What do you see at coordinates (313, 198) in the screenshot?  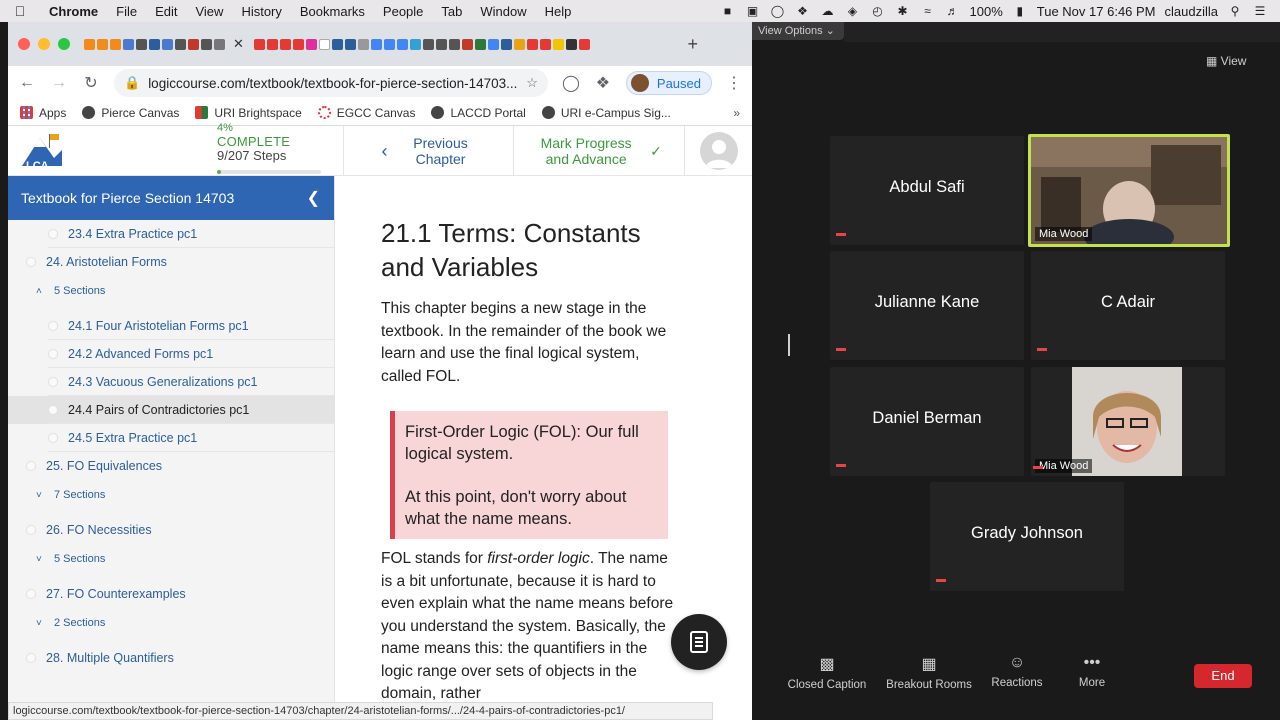 I see `collapse-sidebar-icon: ❮` at bounding box center [313, 198].